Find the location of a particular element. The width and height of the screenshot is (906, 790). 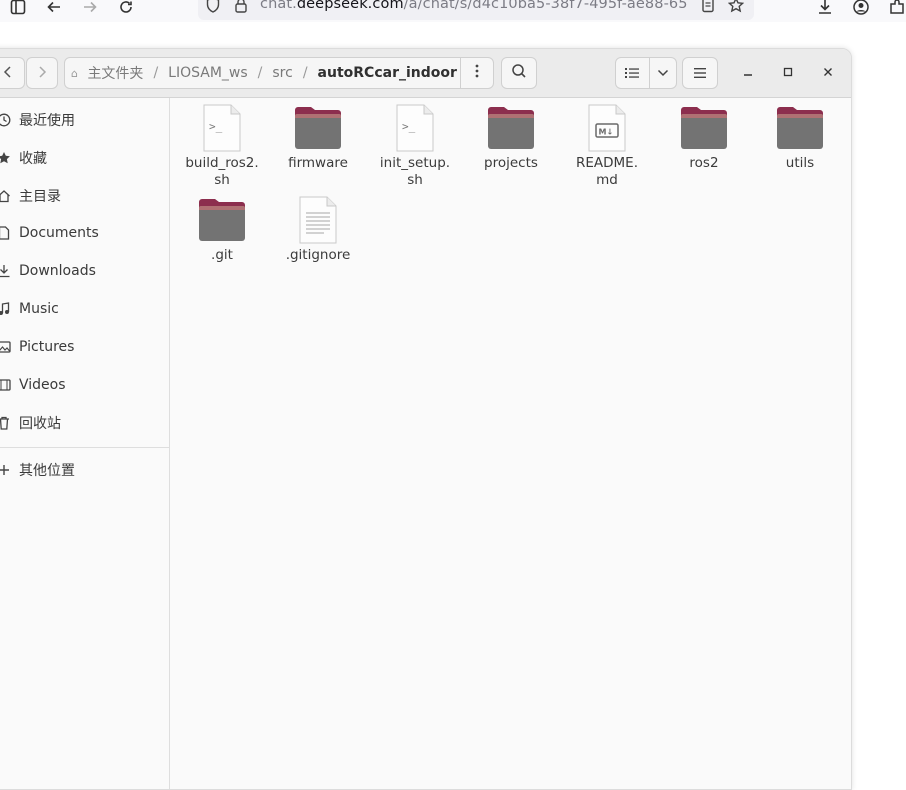

sidebar-item-home: 主目录 is located at coordinates (84, 196).